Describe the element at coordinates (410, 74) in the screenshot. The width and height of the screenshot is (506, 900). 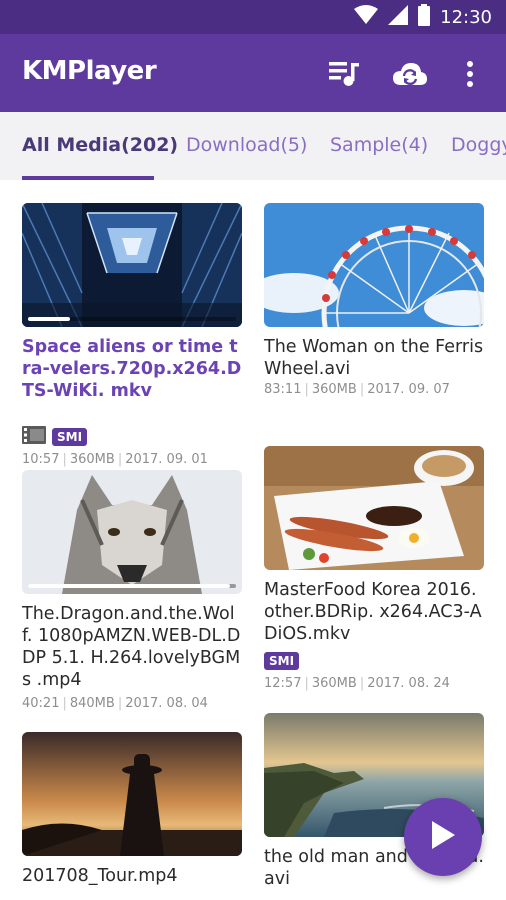
I see `cloud-sync-icon` at that location.